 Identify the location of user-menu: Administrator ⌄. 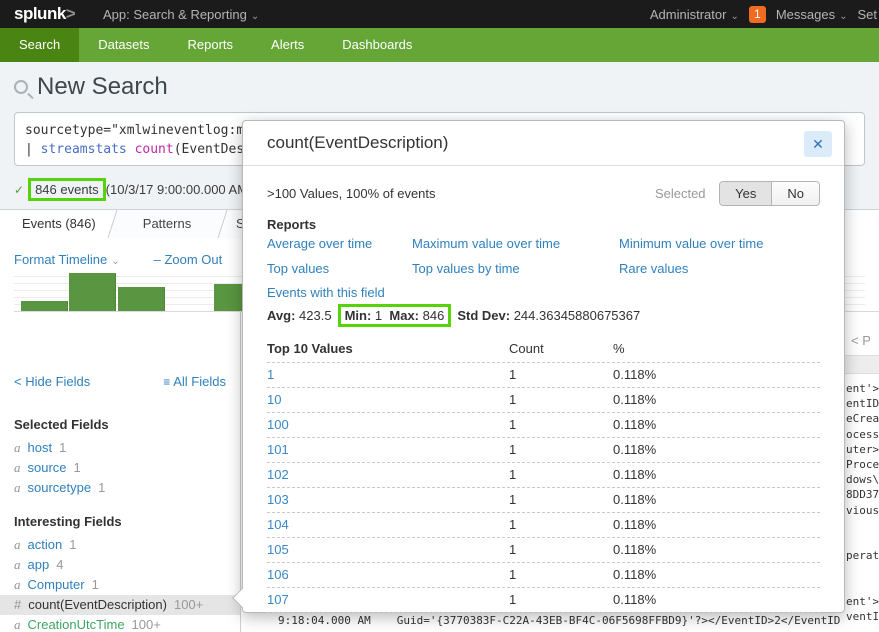
(694, 14).